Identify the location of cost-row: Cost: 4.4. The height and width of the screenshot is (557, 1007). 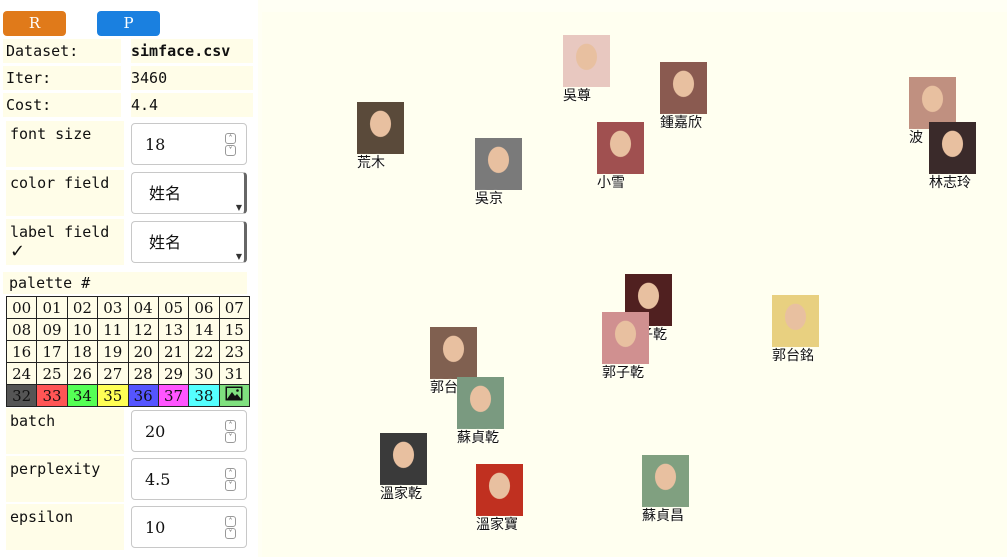
(128, 105).